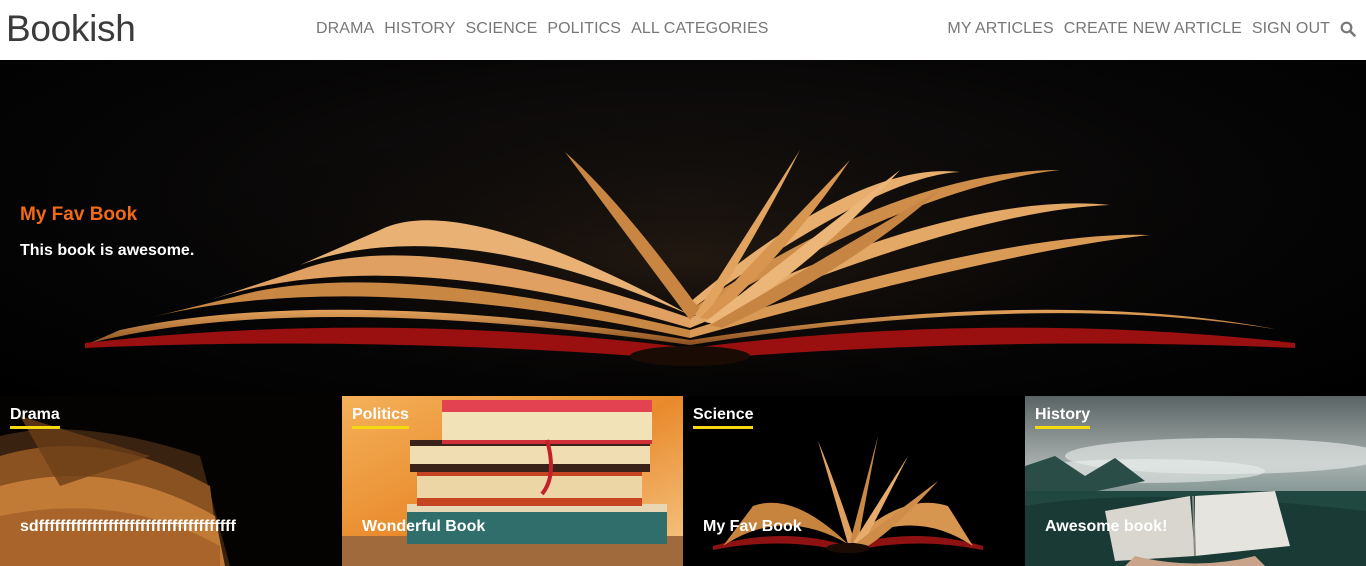  Describe the element at coordinates (699, 29) in the screenshot. I see `nav-all-categories: ALL CATEGORIES` at that location.